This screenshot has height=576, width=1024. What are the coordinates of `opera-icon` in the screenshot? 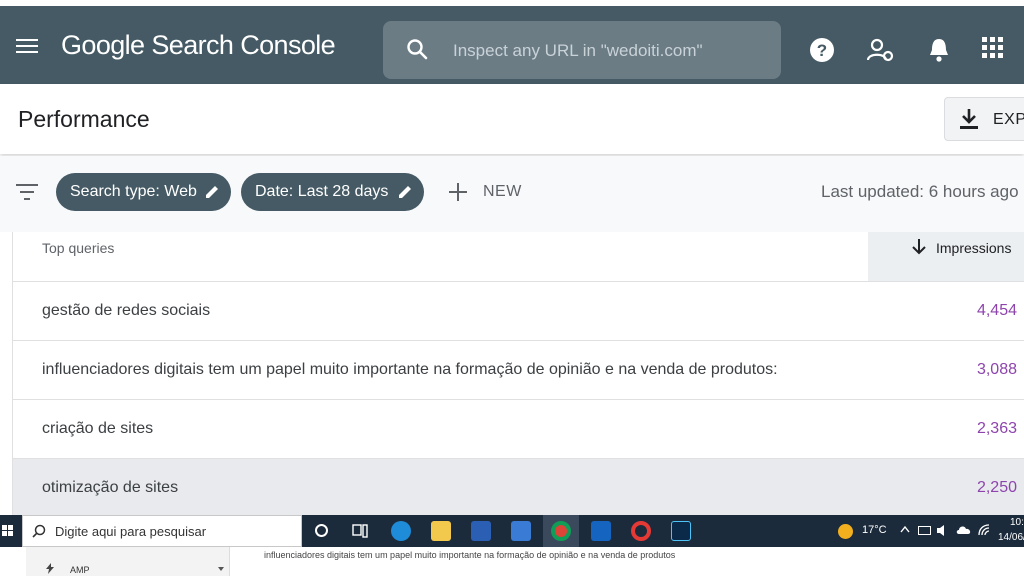 It's located at (641, 531).